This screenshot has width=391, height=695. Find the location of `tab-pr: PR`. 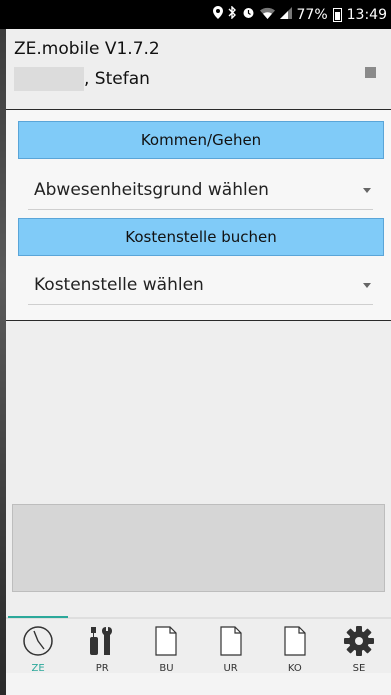

tab-pr: PR is located at coordinates (102, 646).